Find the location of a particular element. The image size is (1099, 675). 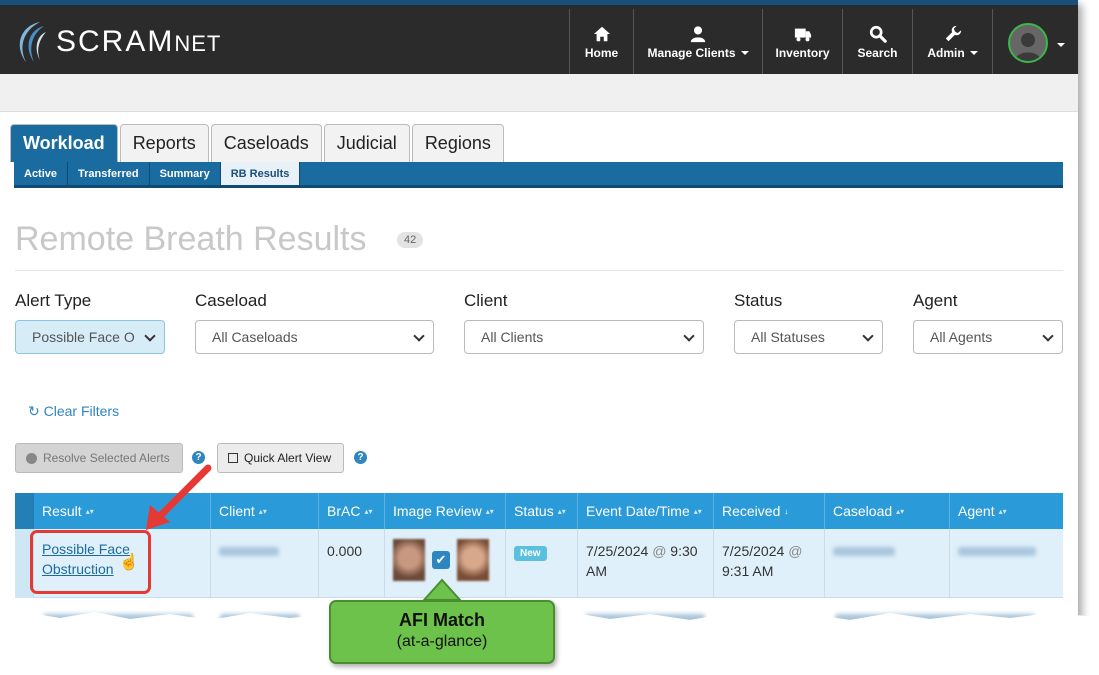

col-brac: BrAC ▴▾ is located at coordinates (352, 511).